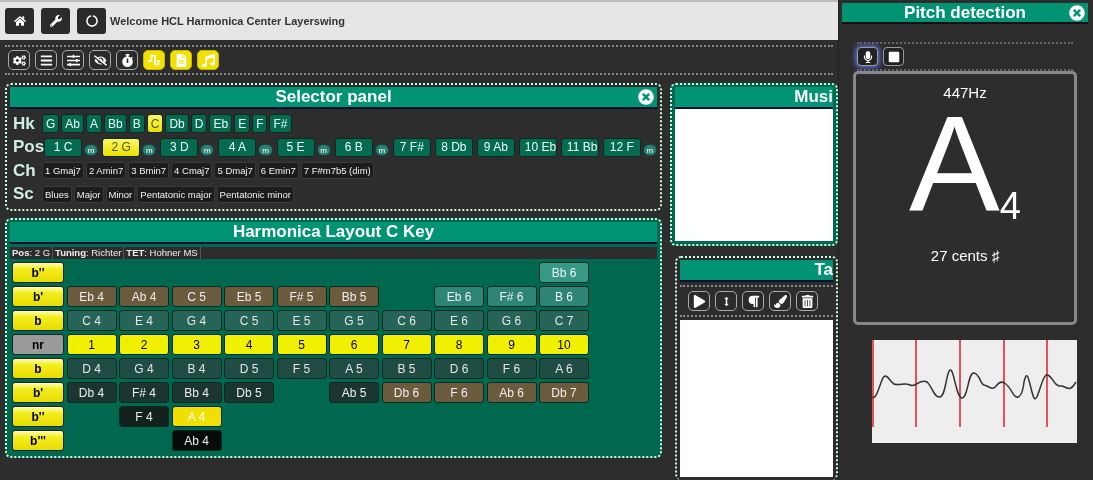 The width and height of the screenshot is (1093, 480). Describe the element at coordinates (221, 124) in the screenshot. I see `key-button: Eb` at that location.